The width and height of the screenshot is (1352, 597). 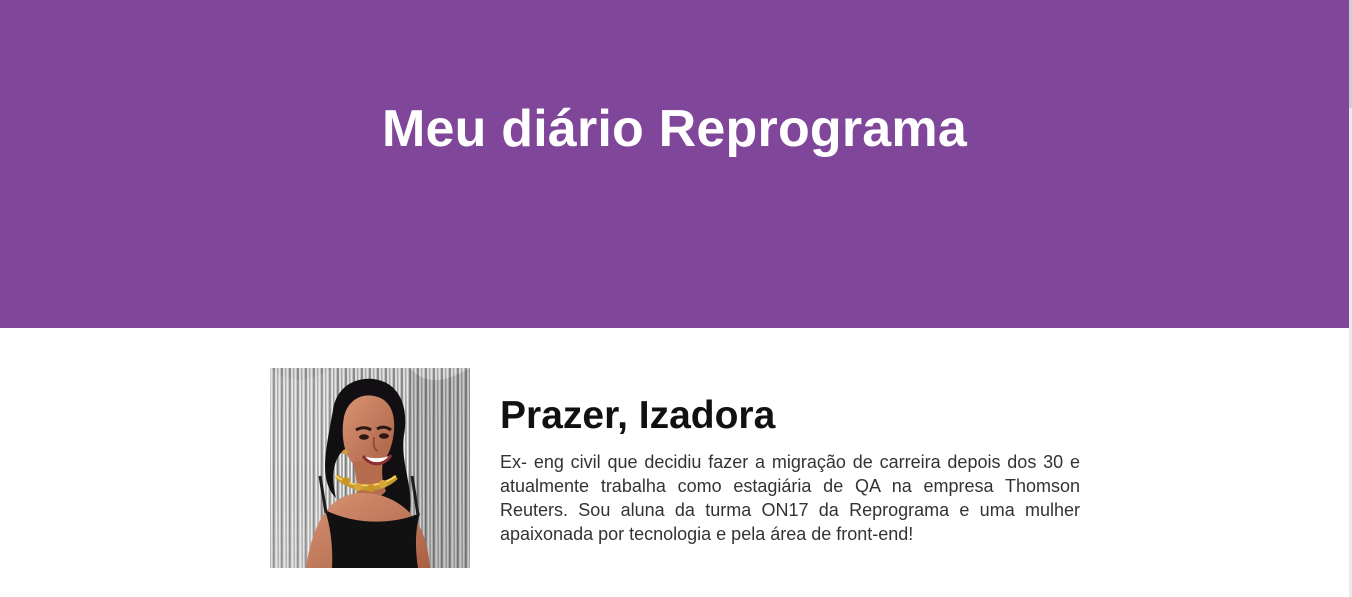 What do you see at coordinates (674, 129) in the screenshot?
I see `hero-title: Meu diário Reprograma` at bounding box center [674, 129].